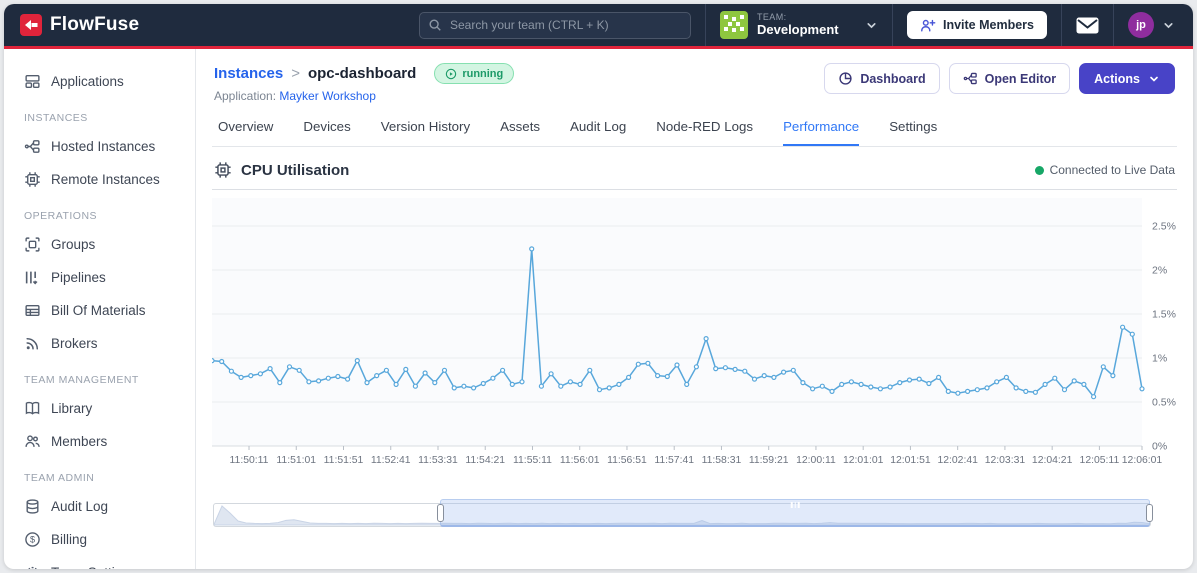 The height and width of the screenshot is (573, 1197). I want to click on search-input, so click(554, 25).